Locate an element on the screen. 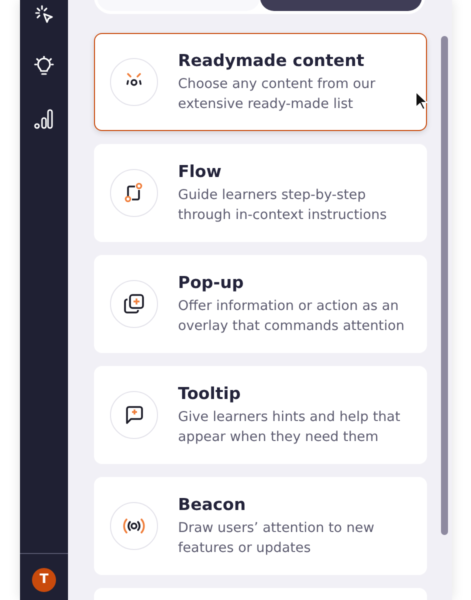 Image resolution: width=471 pixels, height=600 pixels. card-title: Beacon is located at coordinates (212, 505).